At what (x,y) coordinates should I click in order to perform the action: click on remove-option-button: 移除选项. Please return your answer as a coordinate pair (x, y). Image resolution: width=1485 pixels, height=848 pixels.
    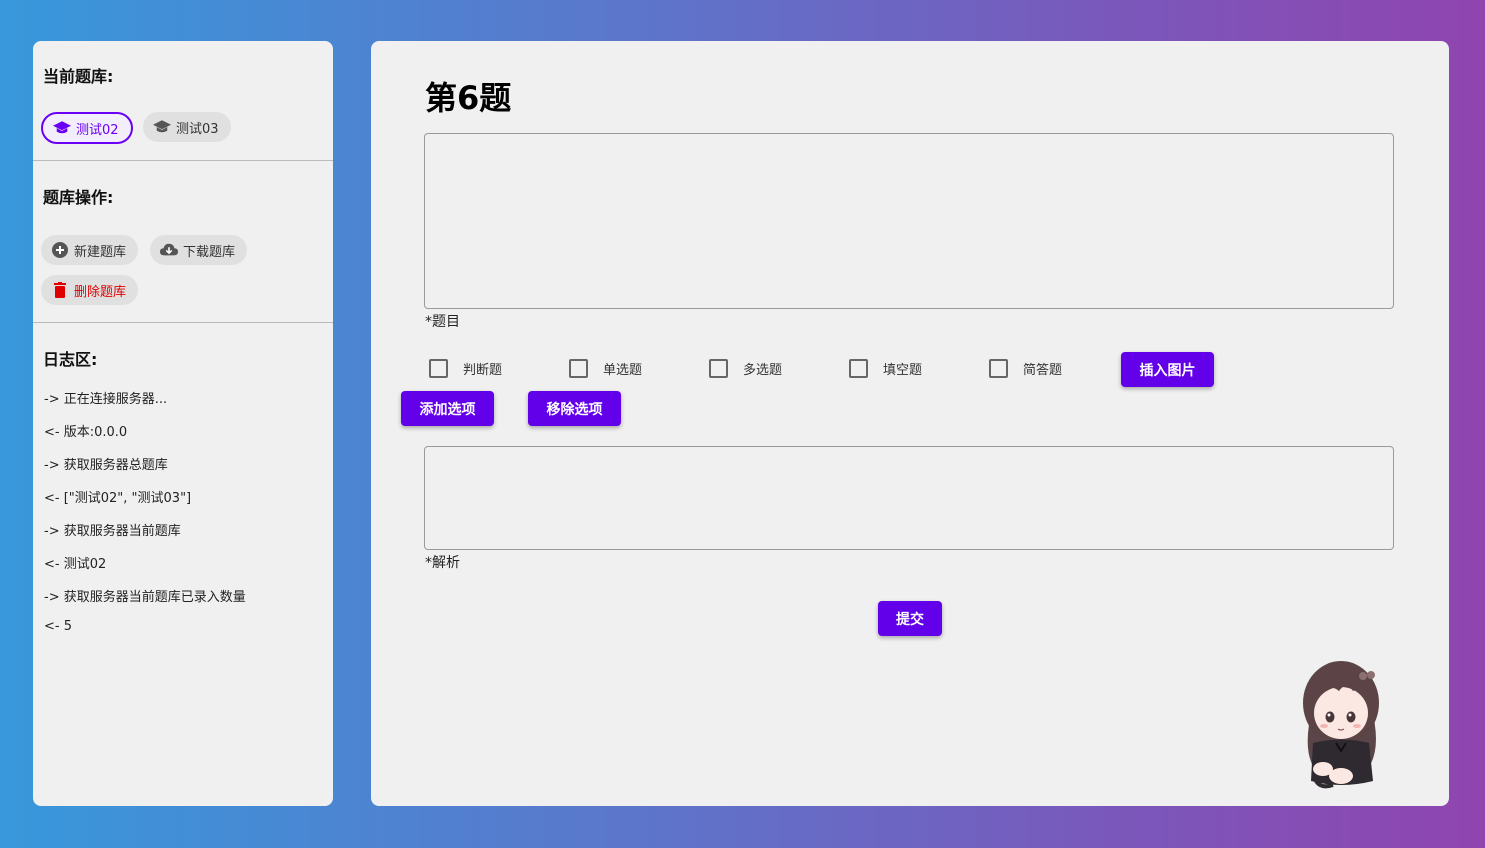
    Looking at the image, I should click on (574, 408).